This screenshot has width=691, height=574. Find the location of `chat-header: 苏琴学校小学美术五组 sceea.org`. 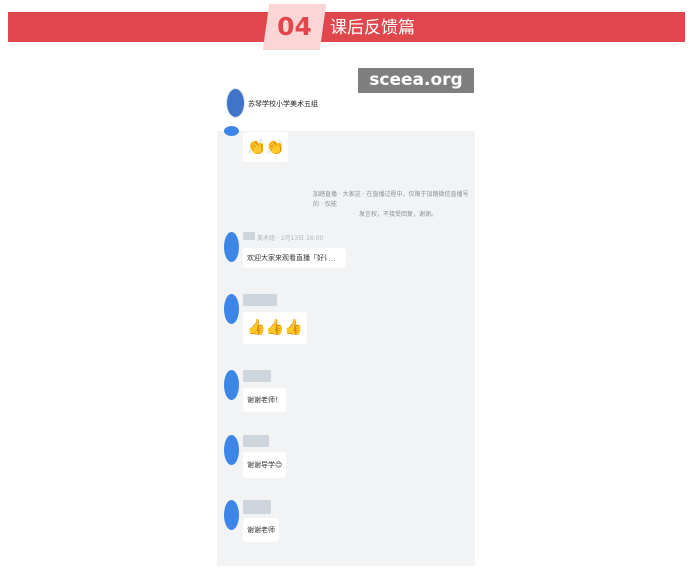

chat-header: 苏琴学校小学美术五组 sceea.org is located at coordinates (346, 98).